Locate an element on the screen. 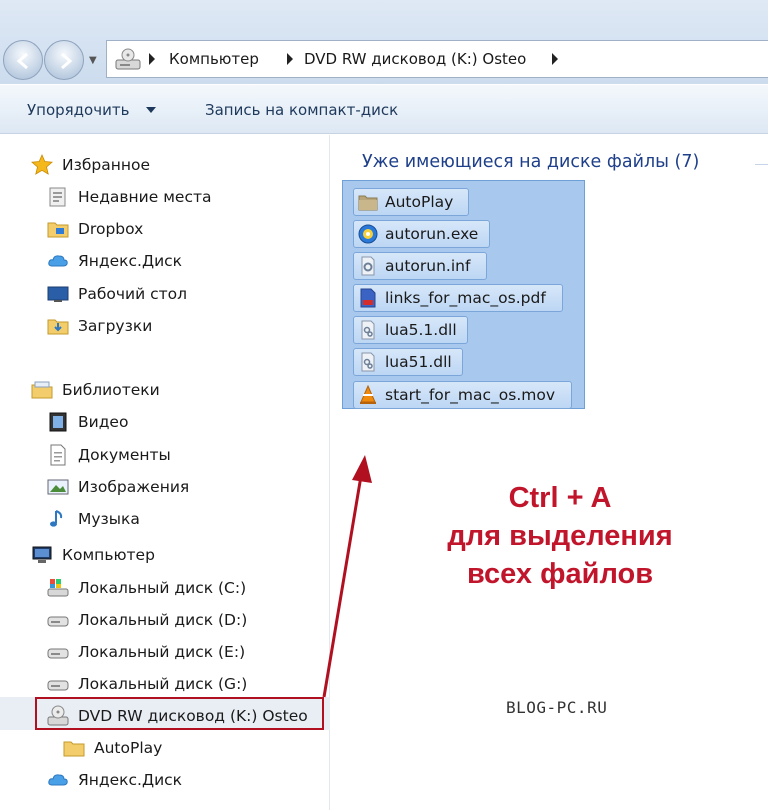 Image resolution: width=768 pixels, height=810 pixels. watermark: BLOG-PC.RU is located at coordinates (557, 707).